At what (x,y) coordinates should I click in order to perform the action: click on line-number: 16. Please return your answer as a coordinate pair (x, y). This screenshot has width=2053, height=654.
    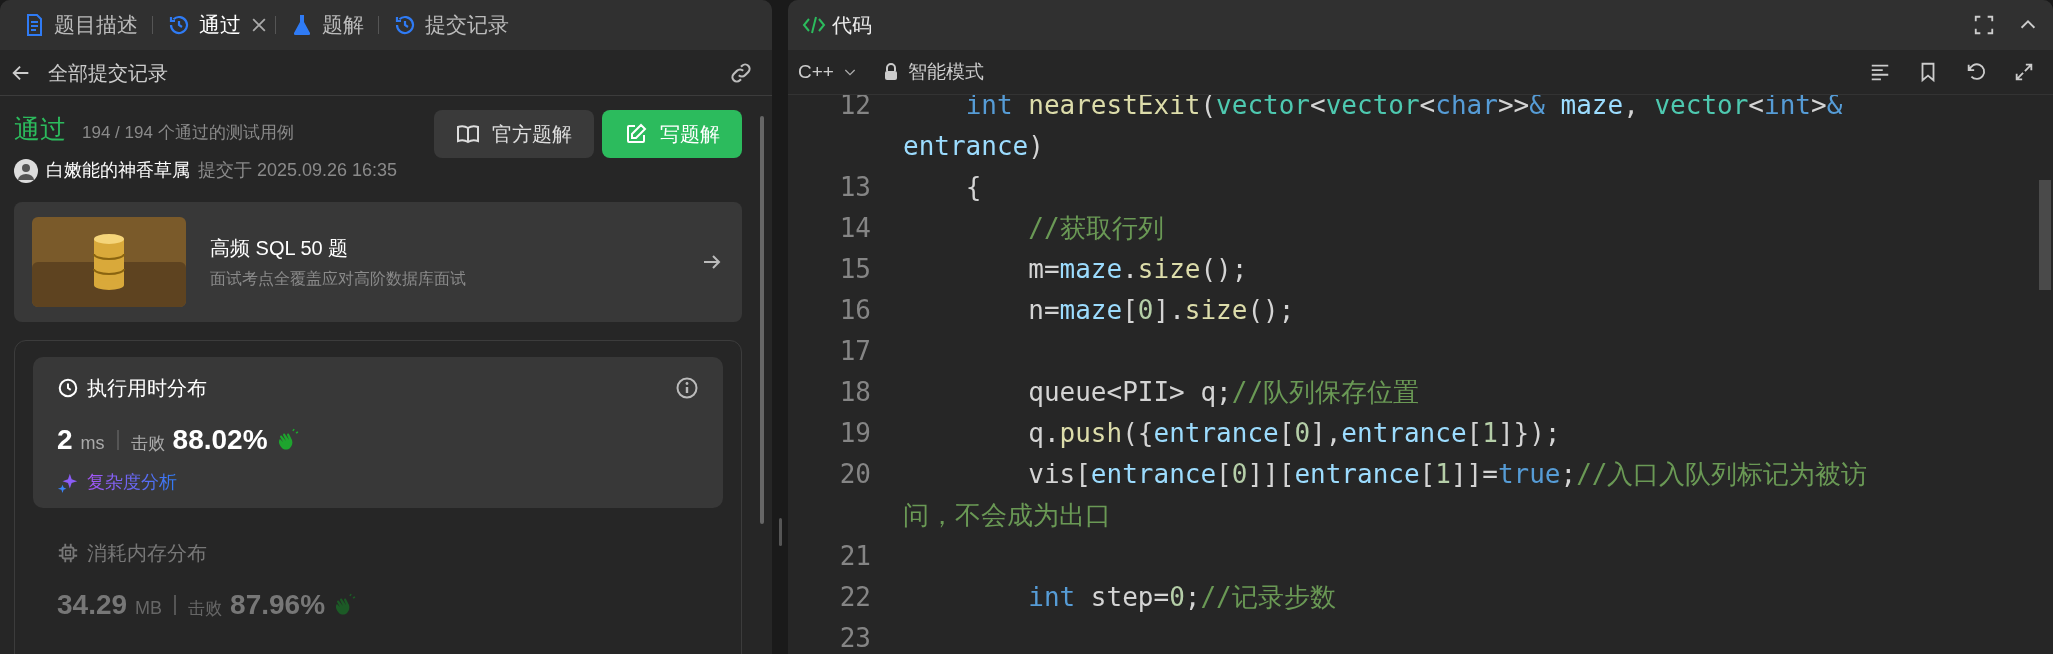
    Looking at the image, I should click on (855, 310).